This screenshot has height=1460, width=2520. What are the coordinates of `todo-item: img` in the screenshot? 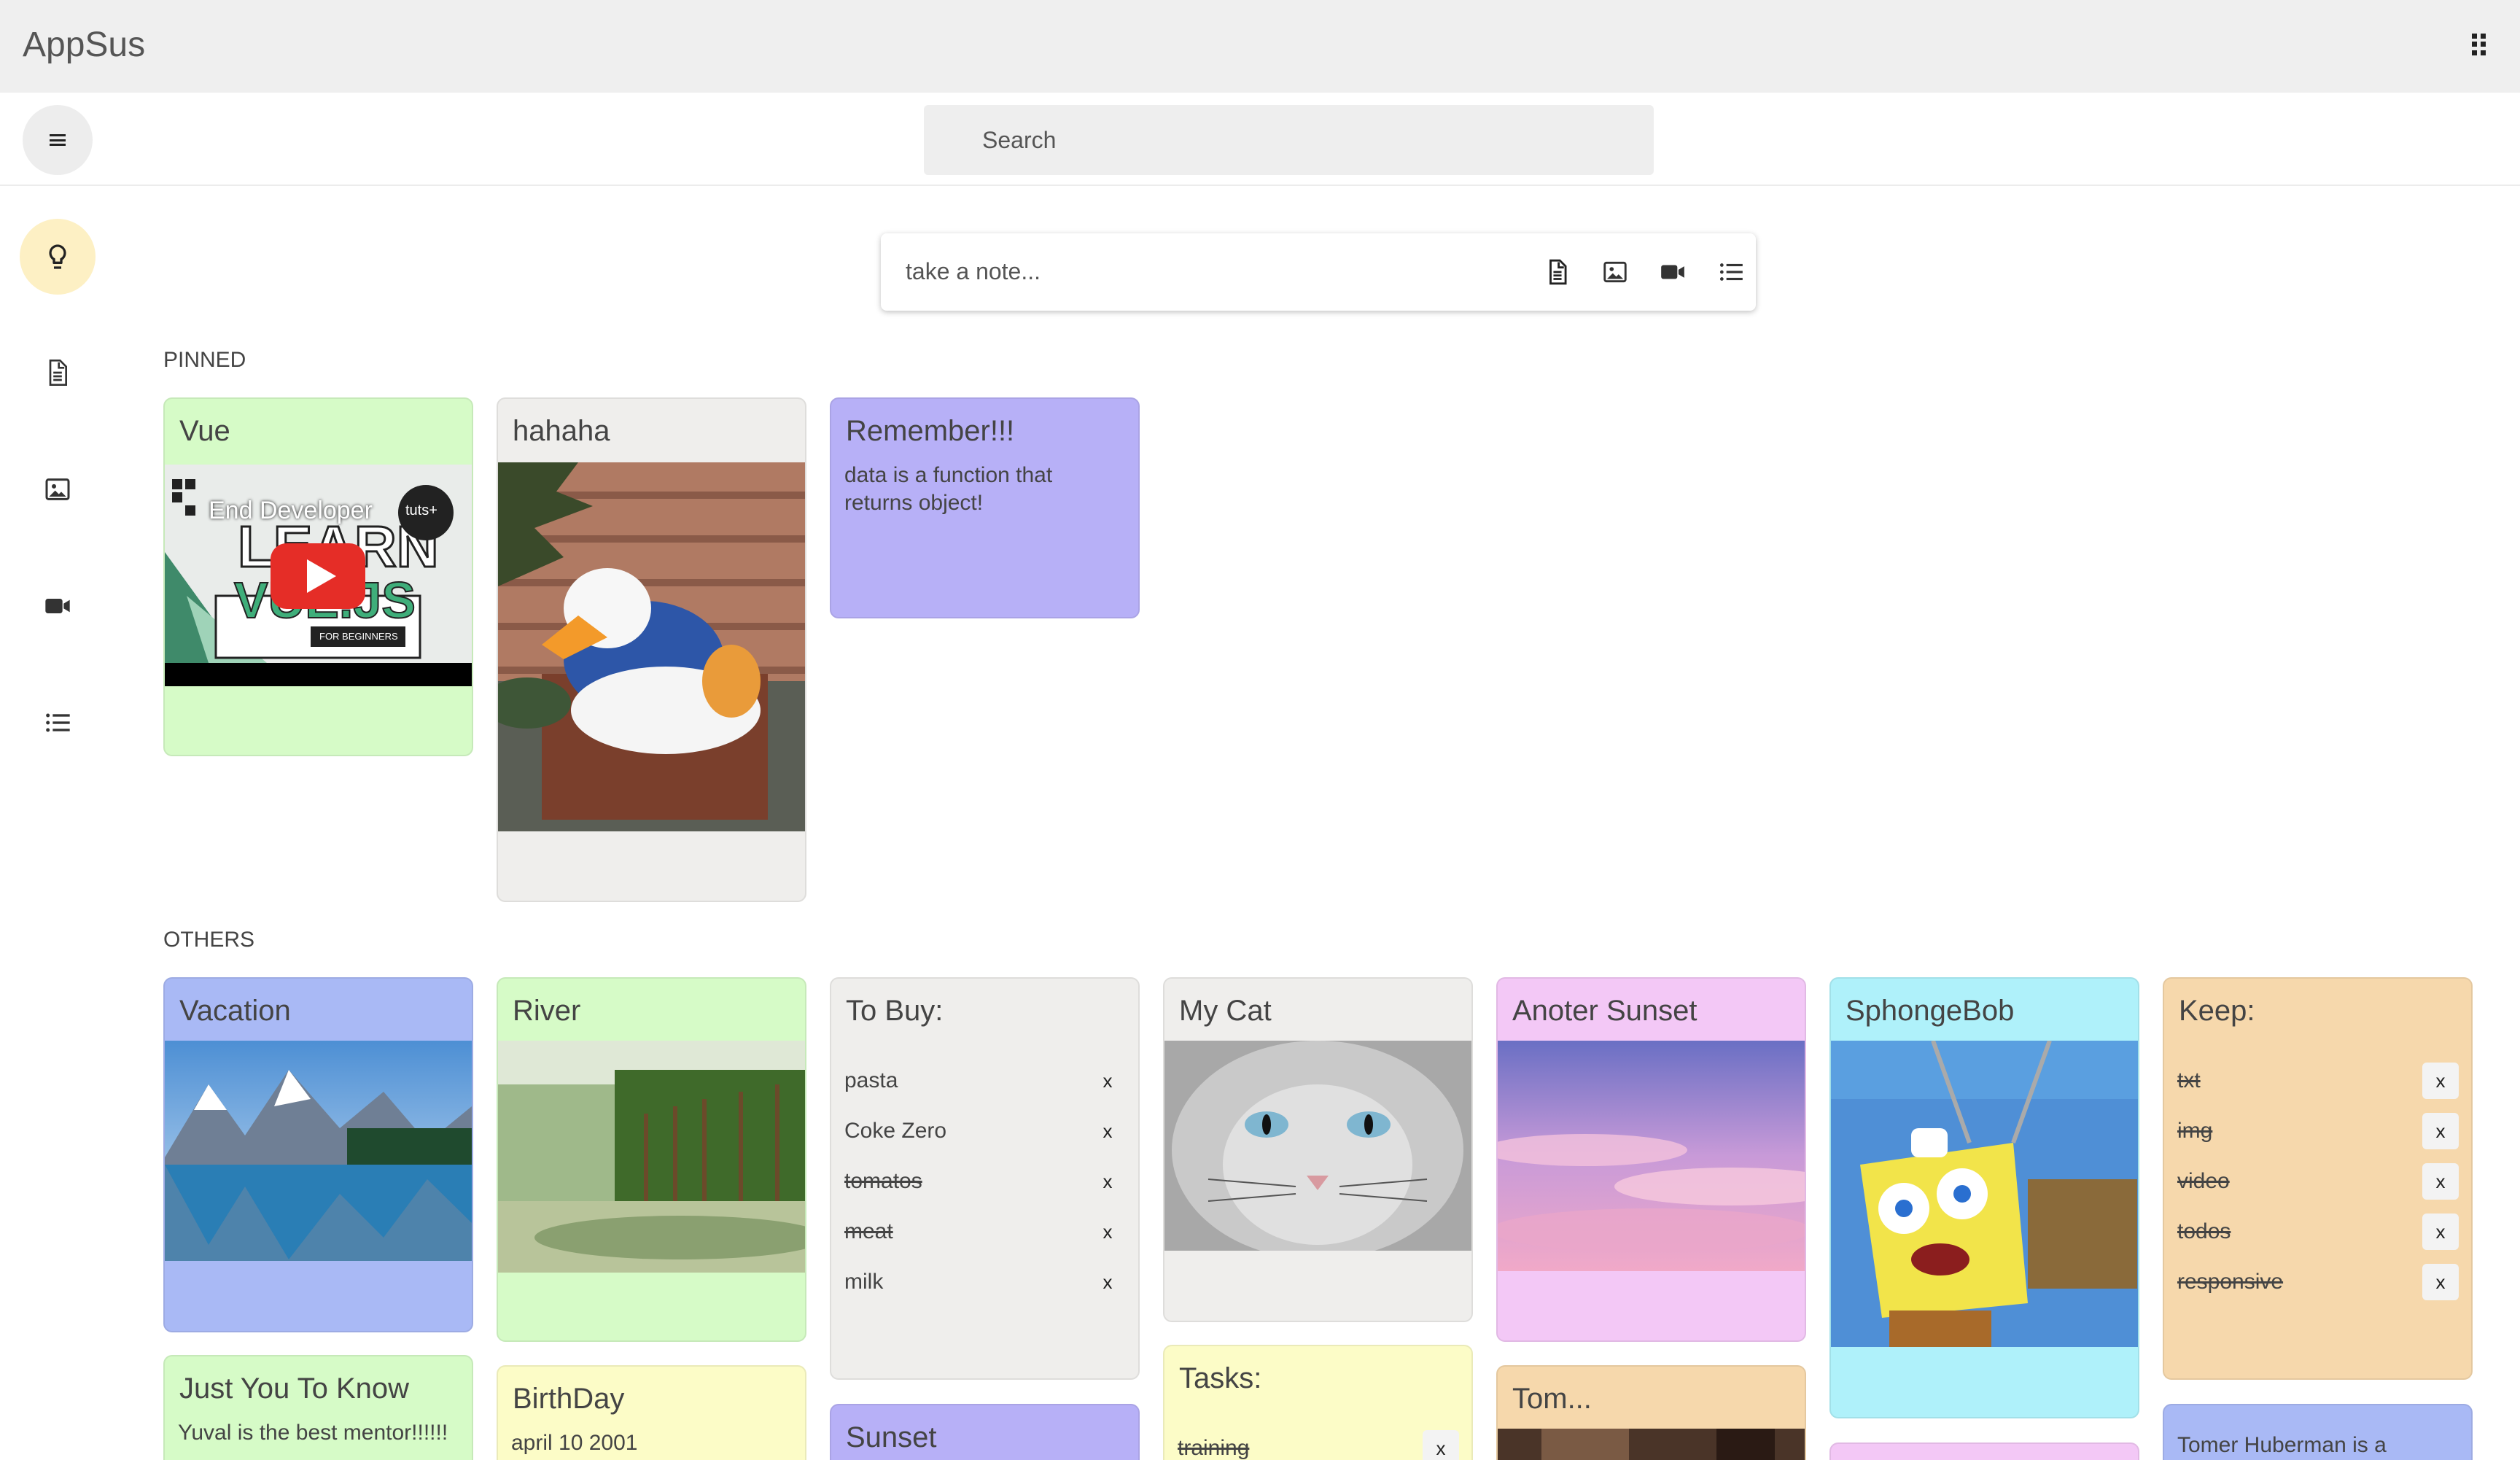 It's located at (2194, 1131).